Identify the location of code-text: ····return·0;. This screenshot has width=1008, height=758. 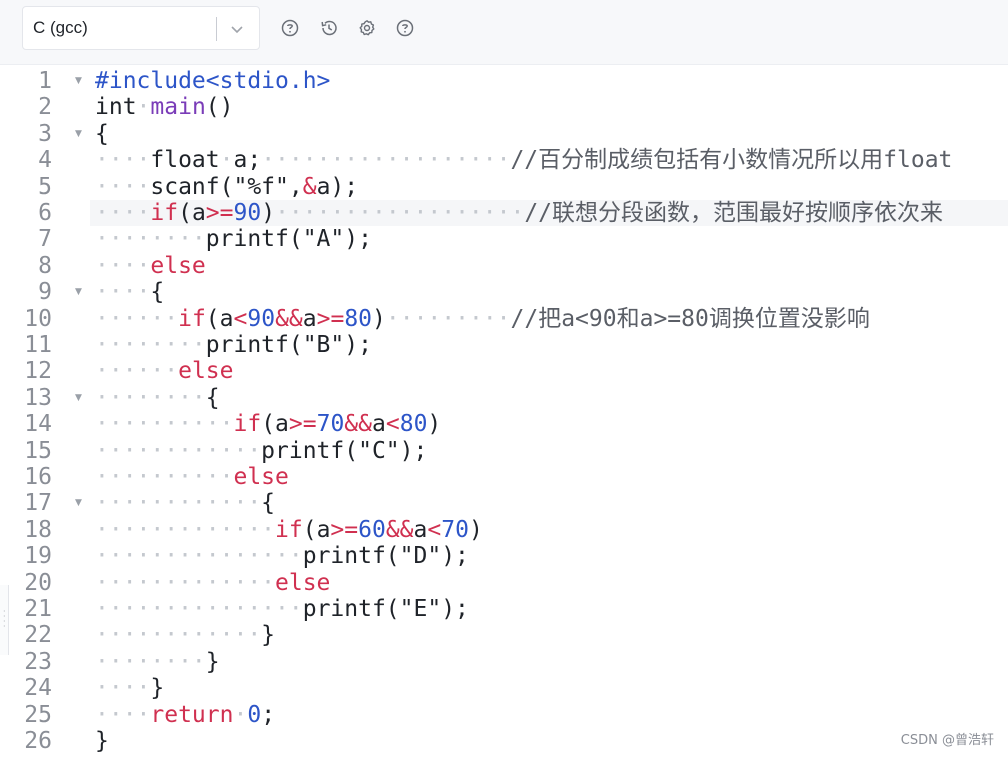
(185, 714).